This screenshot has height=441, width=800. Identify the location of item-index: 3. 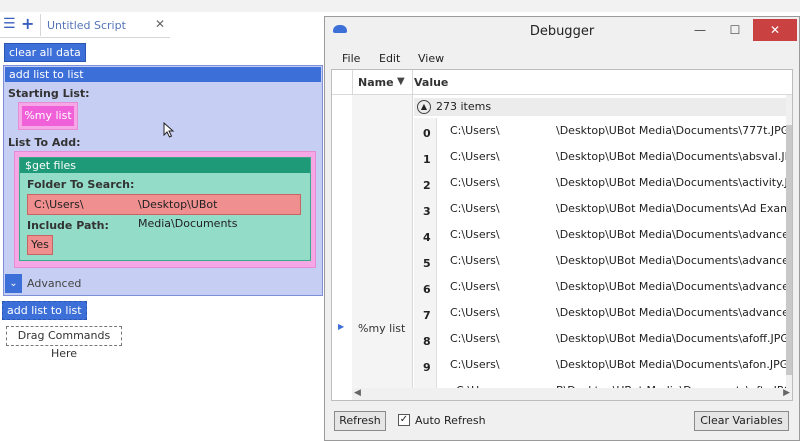
(427, 211).